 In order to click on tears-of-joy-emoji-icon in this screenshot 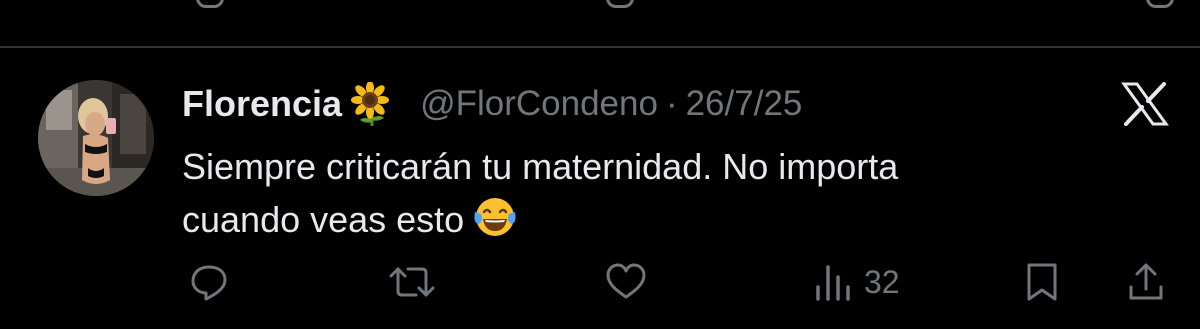, I will do `click(495, 217)`.